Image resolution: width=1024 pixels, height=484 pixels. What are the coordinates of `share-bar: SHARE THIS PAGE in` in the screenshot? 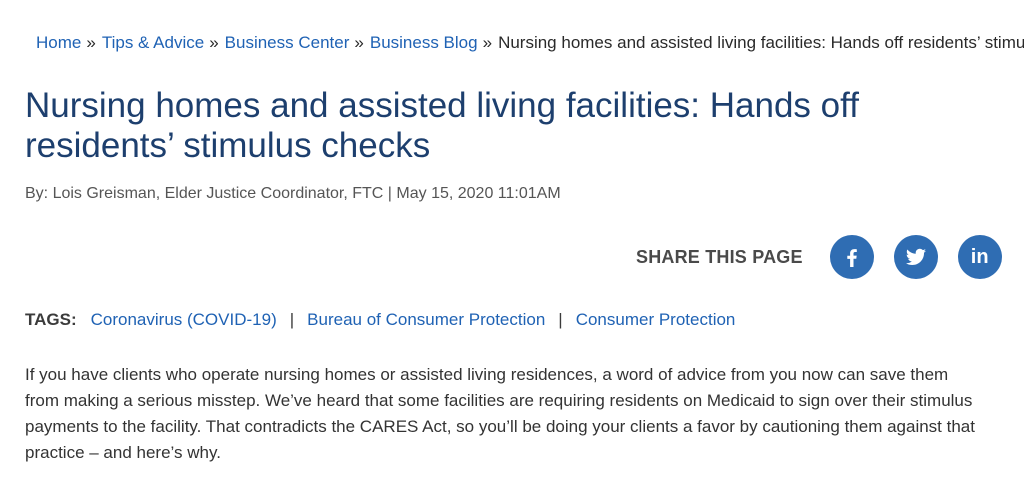 It's located at (819, 257).